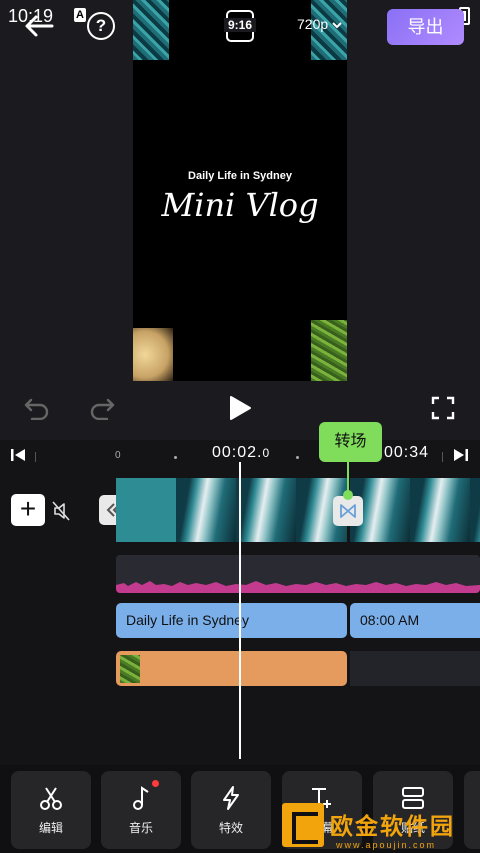  What do you see at coordinates (313, 24) in the screenshot?
I see `resolution-label: 720p` at bounding box center [313, 24].